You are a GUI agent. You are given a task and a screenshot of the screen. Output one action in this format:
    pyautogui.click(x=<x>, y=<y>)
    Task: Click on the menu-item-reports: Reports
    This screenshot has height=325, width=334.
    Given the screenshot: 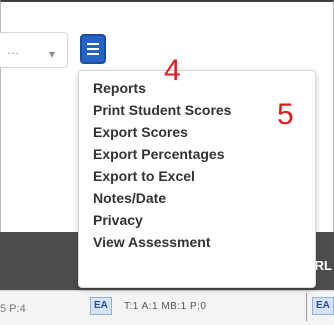 What is the action you would take?
    pyautogui.click(x=197, y=88)
    